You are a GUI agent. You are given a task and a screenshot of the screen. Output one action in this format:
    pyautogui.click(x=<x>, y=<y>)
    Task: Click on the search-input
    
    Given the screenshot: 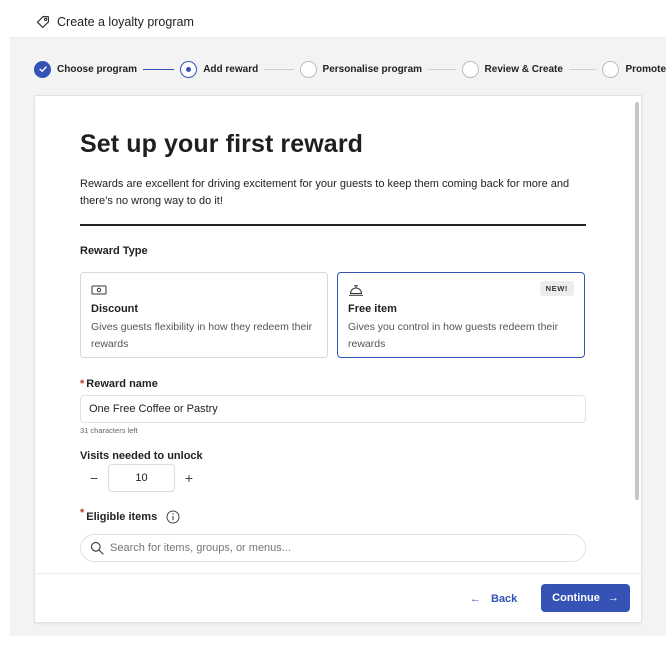 What is the action you would take?
    pyautogui.click(x=340, y=548)
    